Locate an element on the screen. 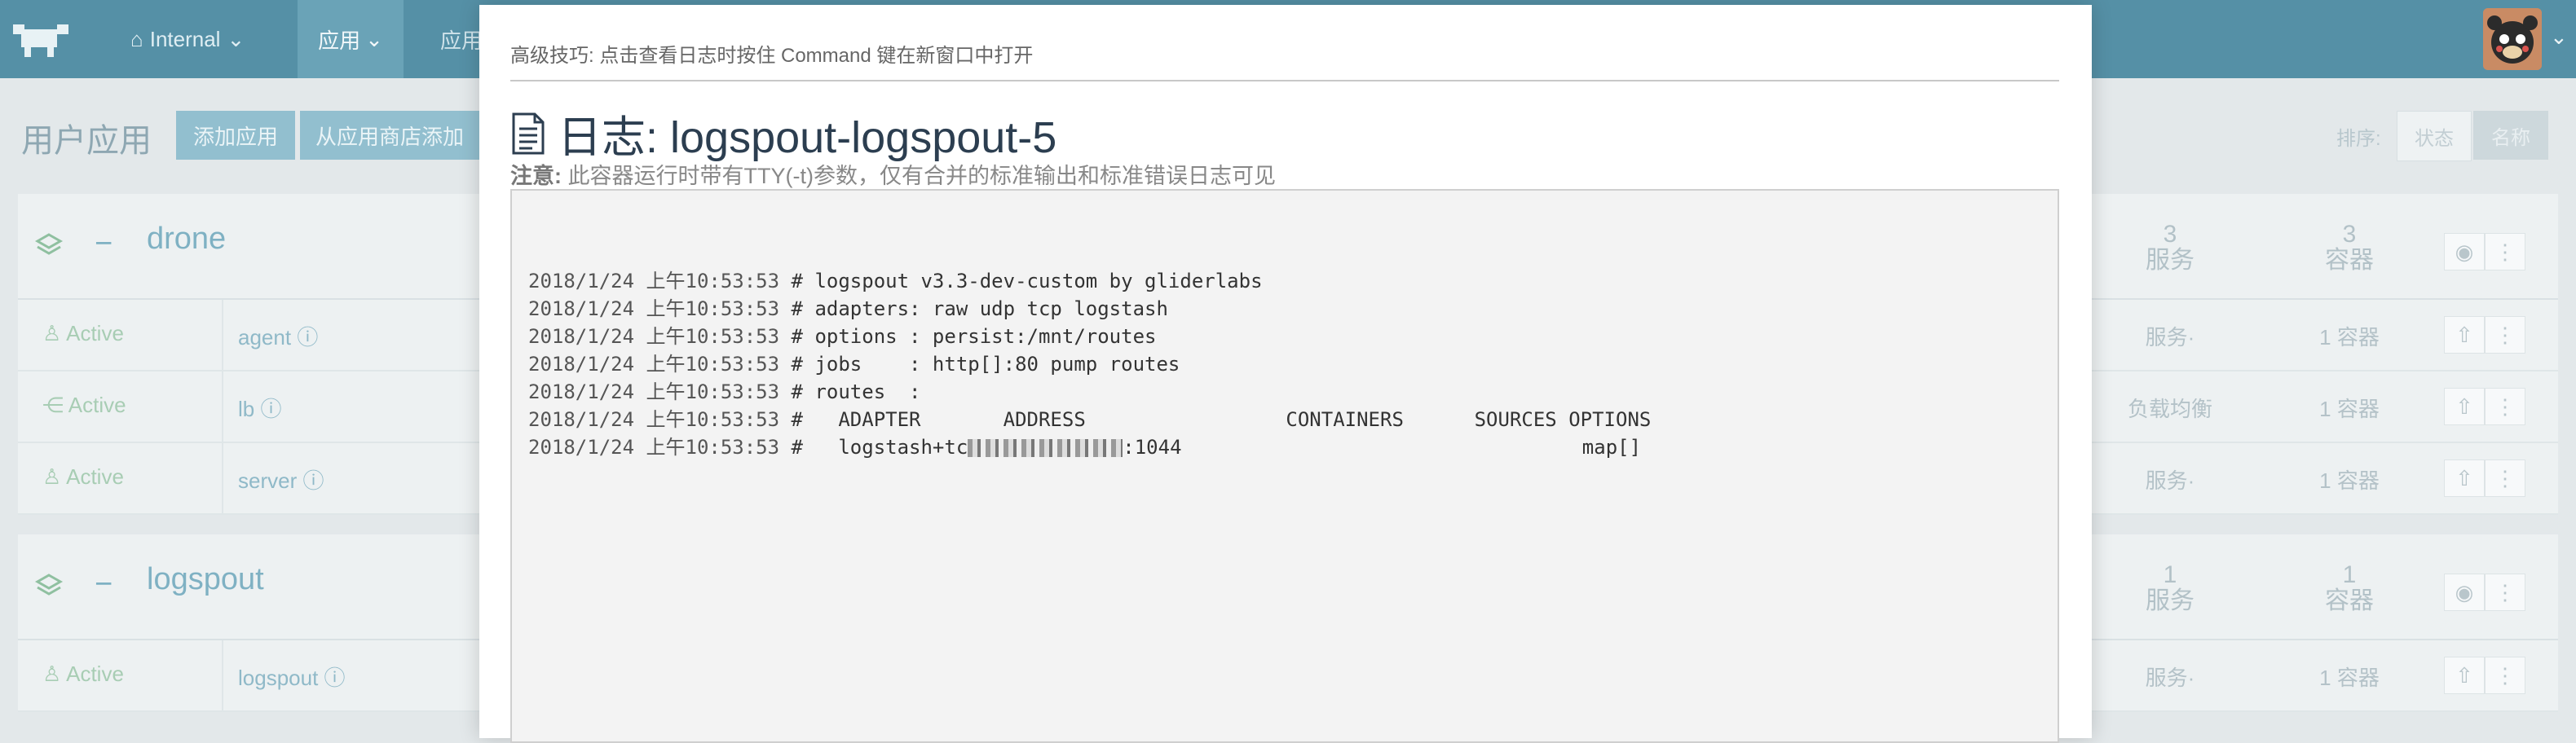  log-message-prefix: # logstash+tc is located at coordinates (873, 447).